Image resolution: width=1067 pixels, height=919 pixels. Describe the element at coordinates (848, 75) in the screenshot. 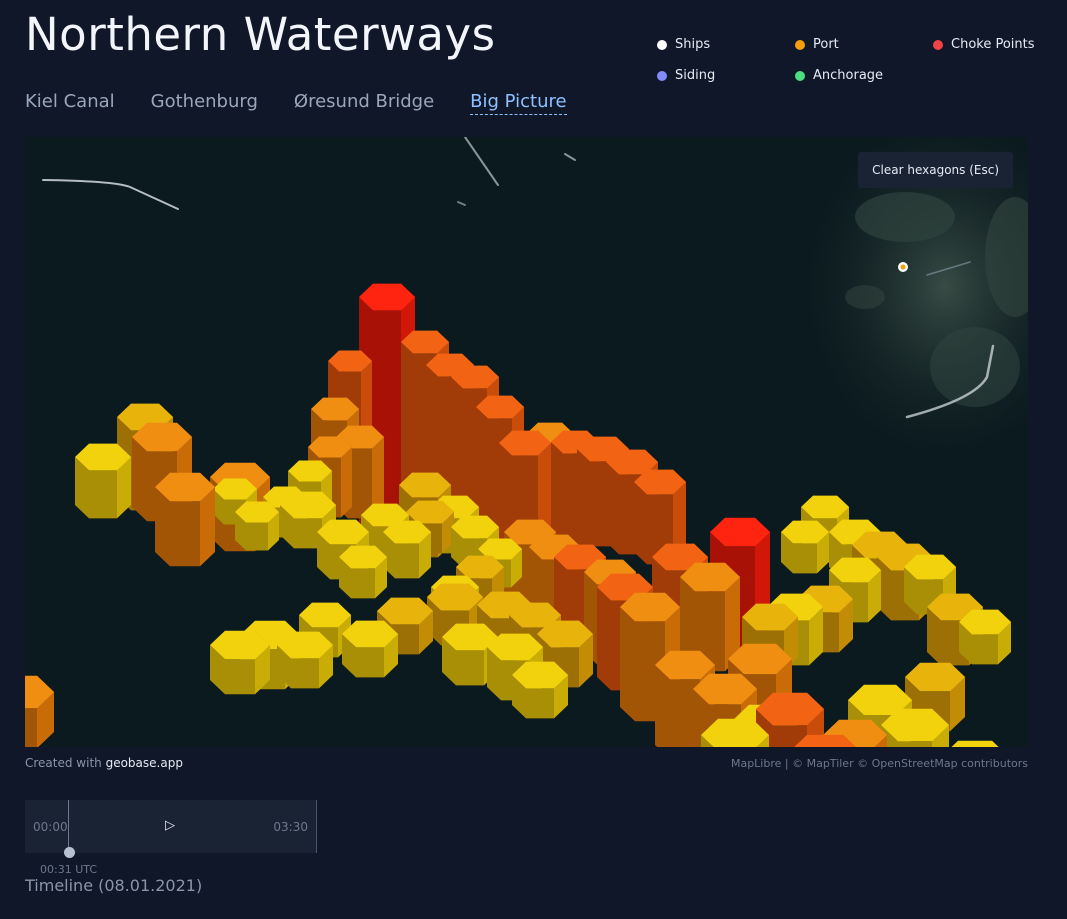

I see `legend-label: Anchorage` at that location.